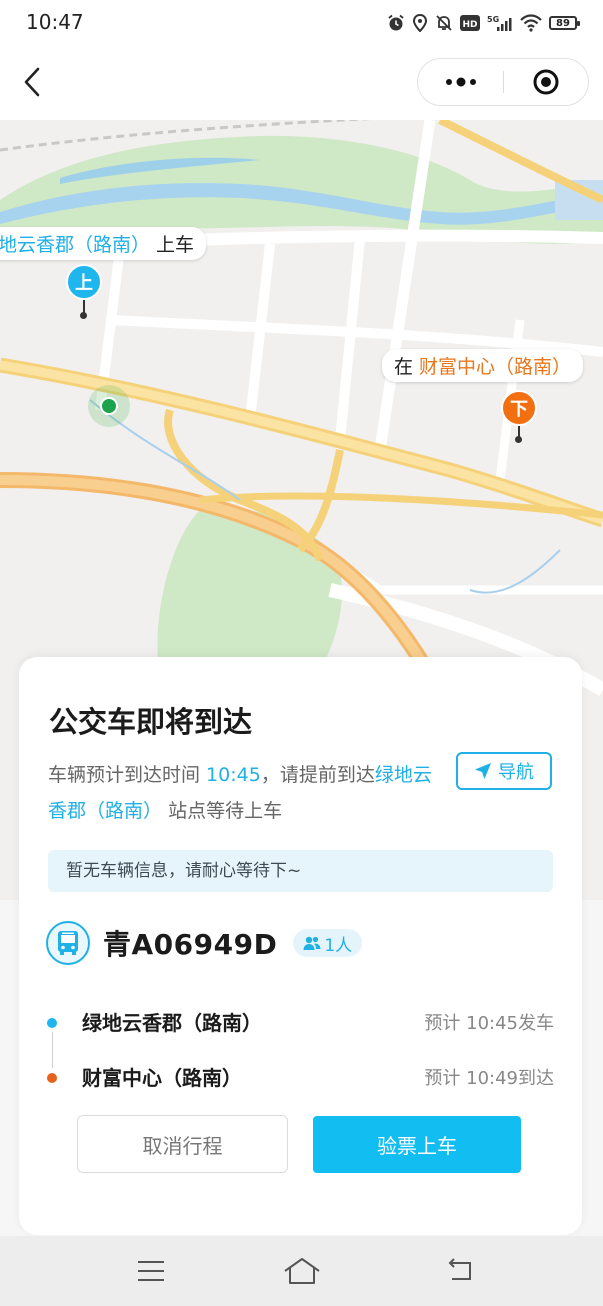 This screenshot has height=1306, width=603. Describe the element at coordinates (417, 1144) in the screenshot. I see `check-ticket-button: 验票上车` at that location.